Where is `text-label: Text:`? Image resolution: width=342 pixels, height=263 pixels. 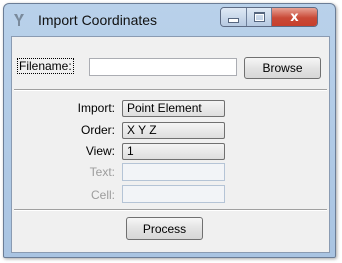
text-label: Text: is located at coordinates (102, 172).